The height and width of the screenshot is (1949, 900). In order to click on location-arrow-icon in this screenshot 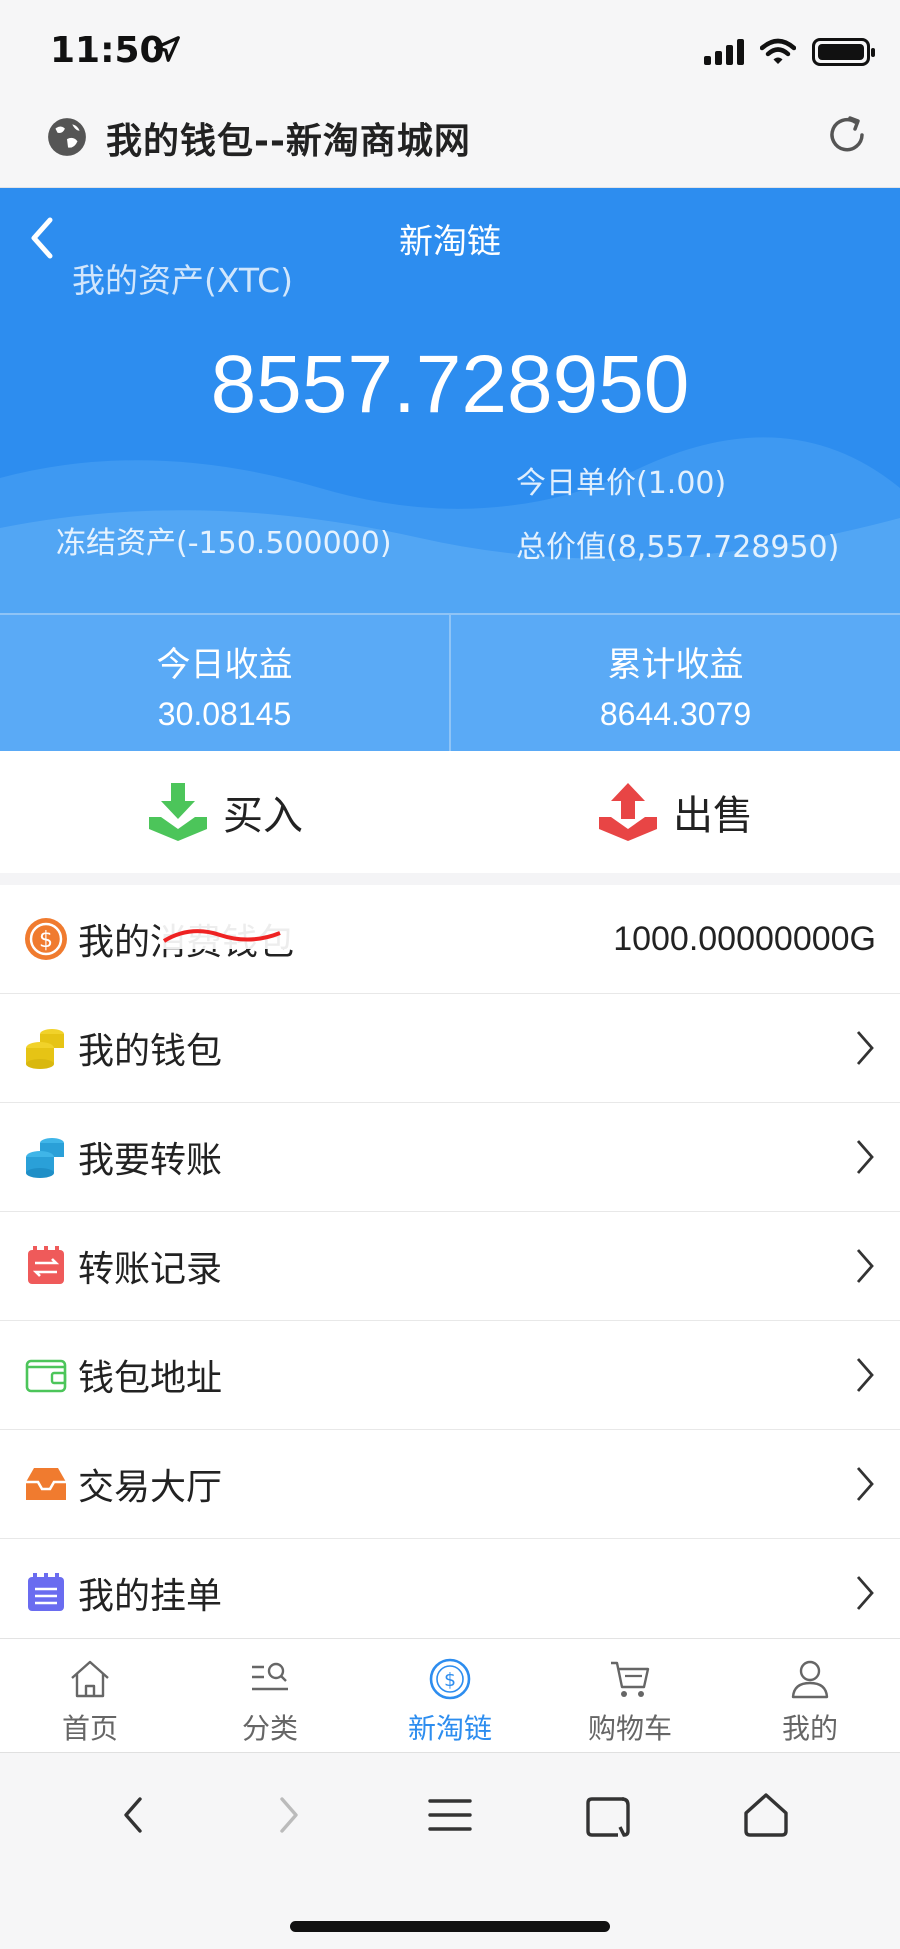, I will do `click(167, 49)`.